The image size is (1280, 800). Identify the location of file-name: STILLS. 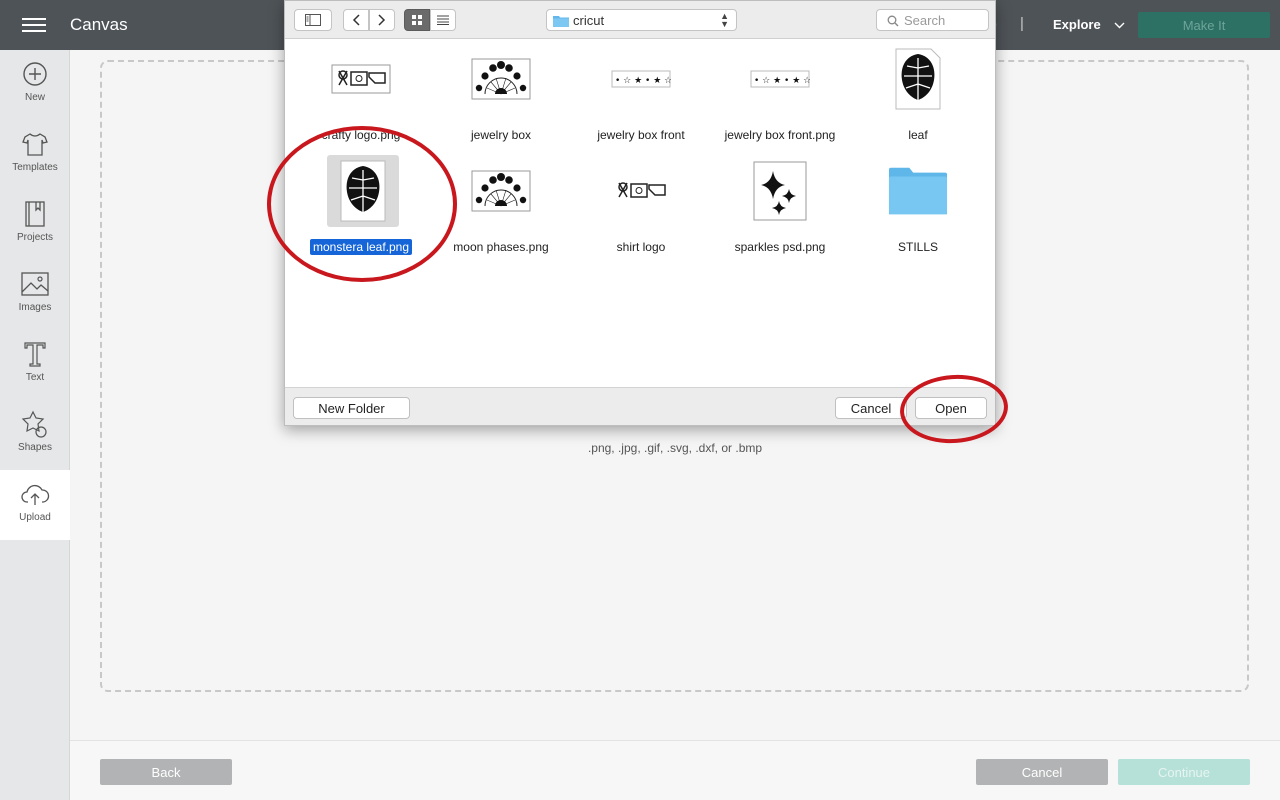
(918, 247).